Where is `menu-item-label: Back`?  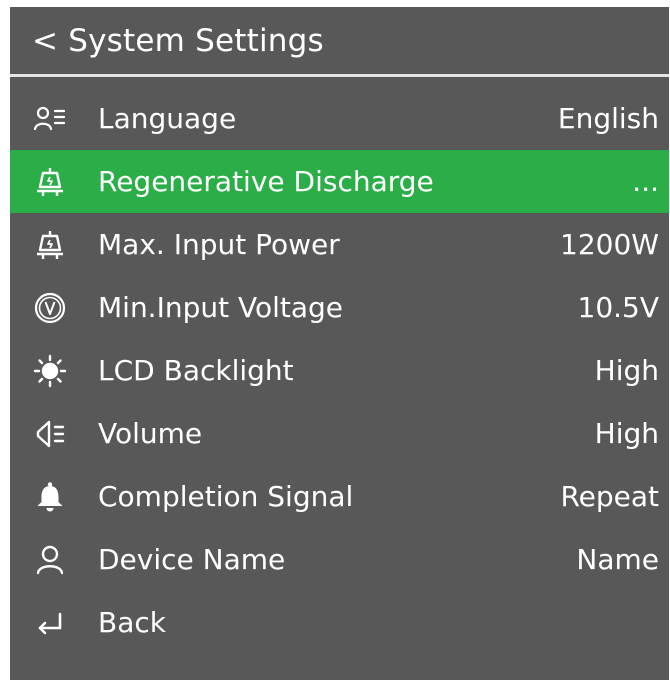 menu-item-label: Back is located at coordinates (132, 622).